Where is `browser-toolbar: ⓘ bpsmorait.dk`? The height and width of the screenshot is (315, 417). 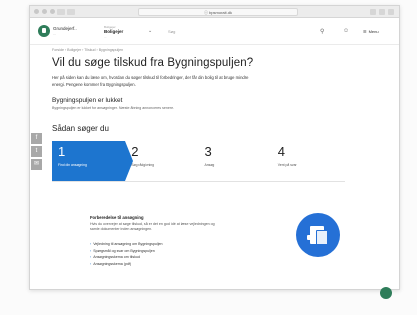
browser-toolbar: ⓘ bpsmorait.dk is located at coordinates (214, 12).